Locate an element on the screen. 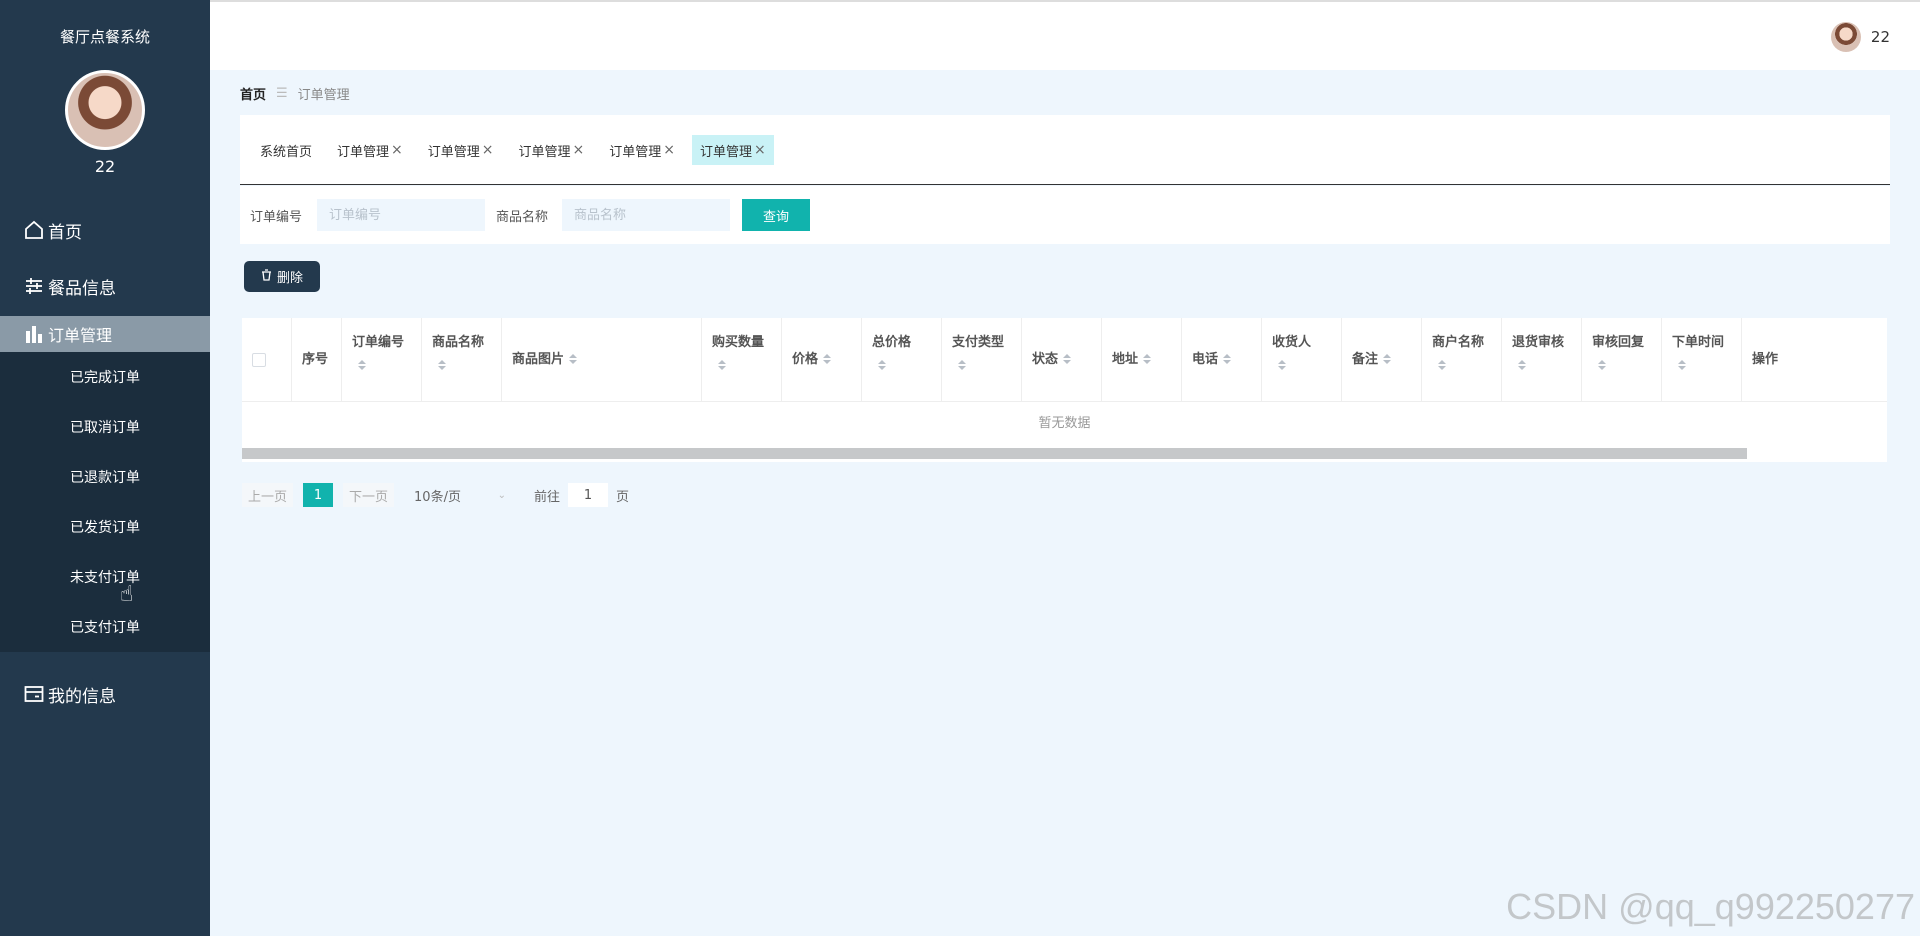  col-label: 操作 is located at coordinates (1765, 359).